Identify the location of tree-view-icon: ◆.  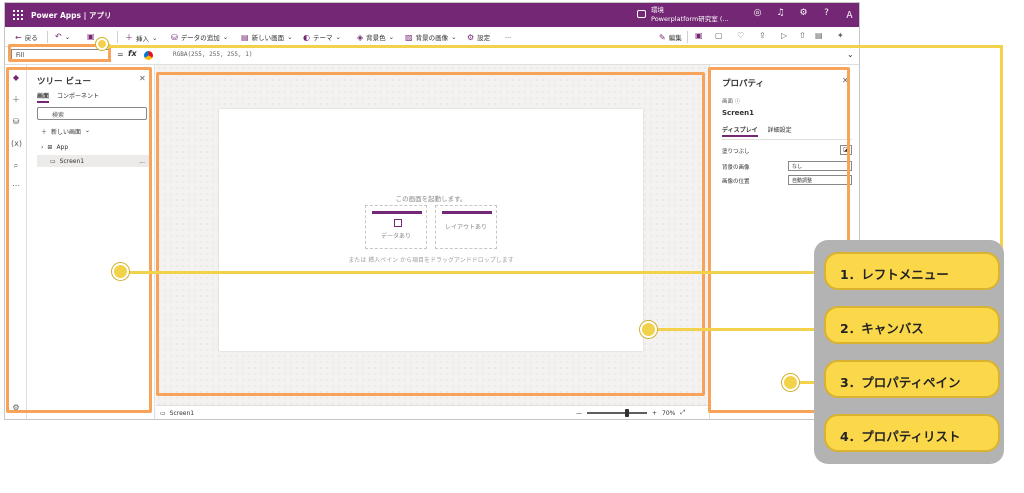
(16, 78).